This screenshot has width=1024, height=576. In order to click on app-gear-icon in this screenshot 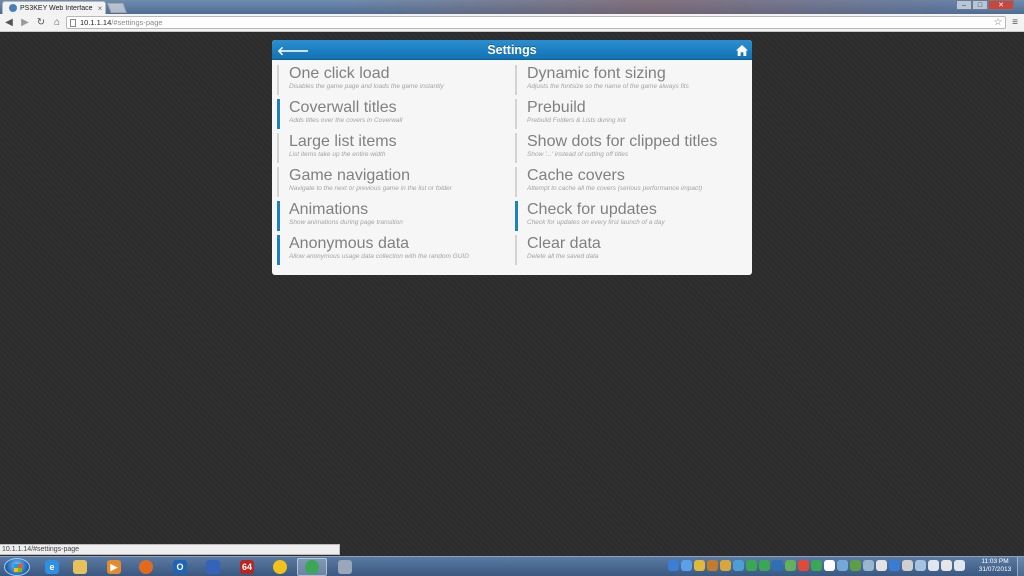, I will do `click(345, 567)`.